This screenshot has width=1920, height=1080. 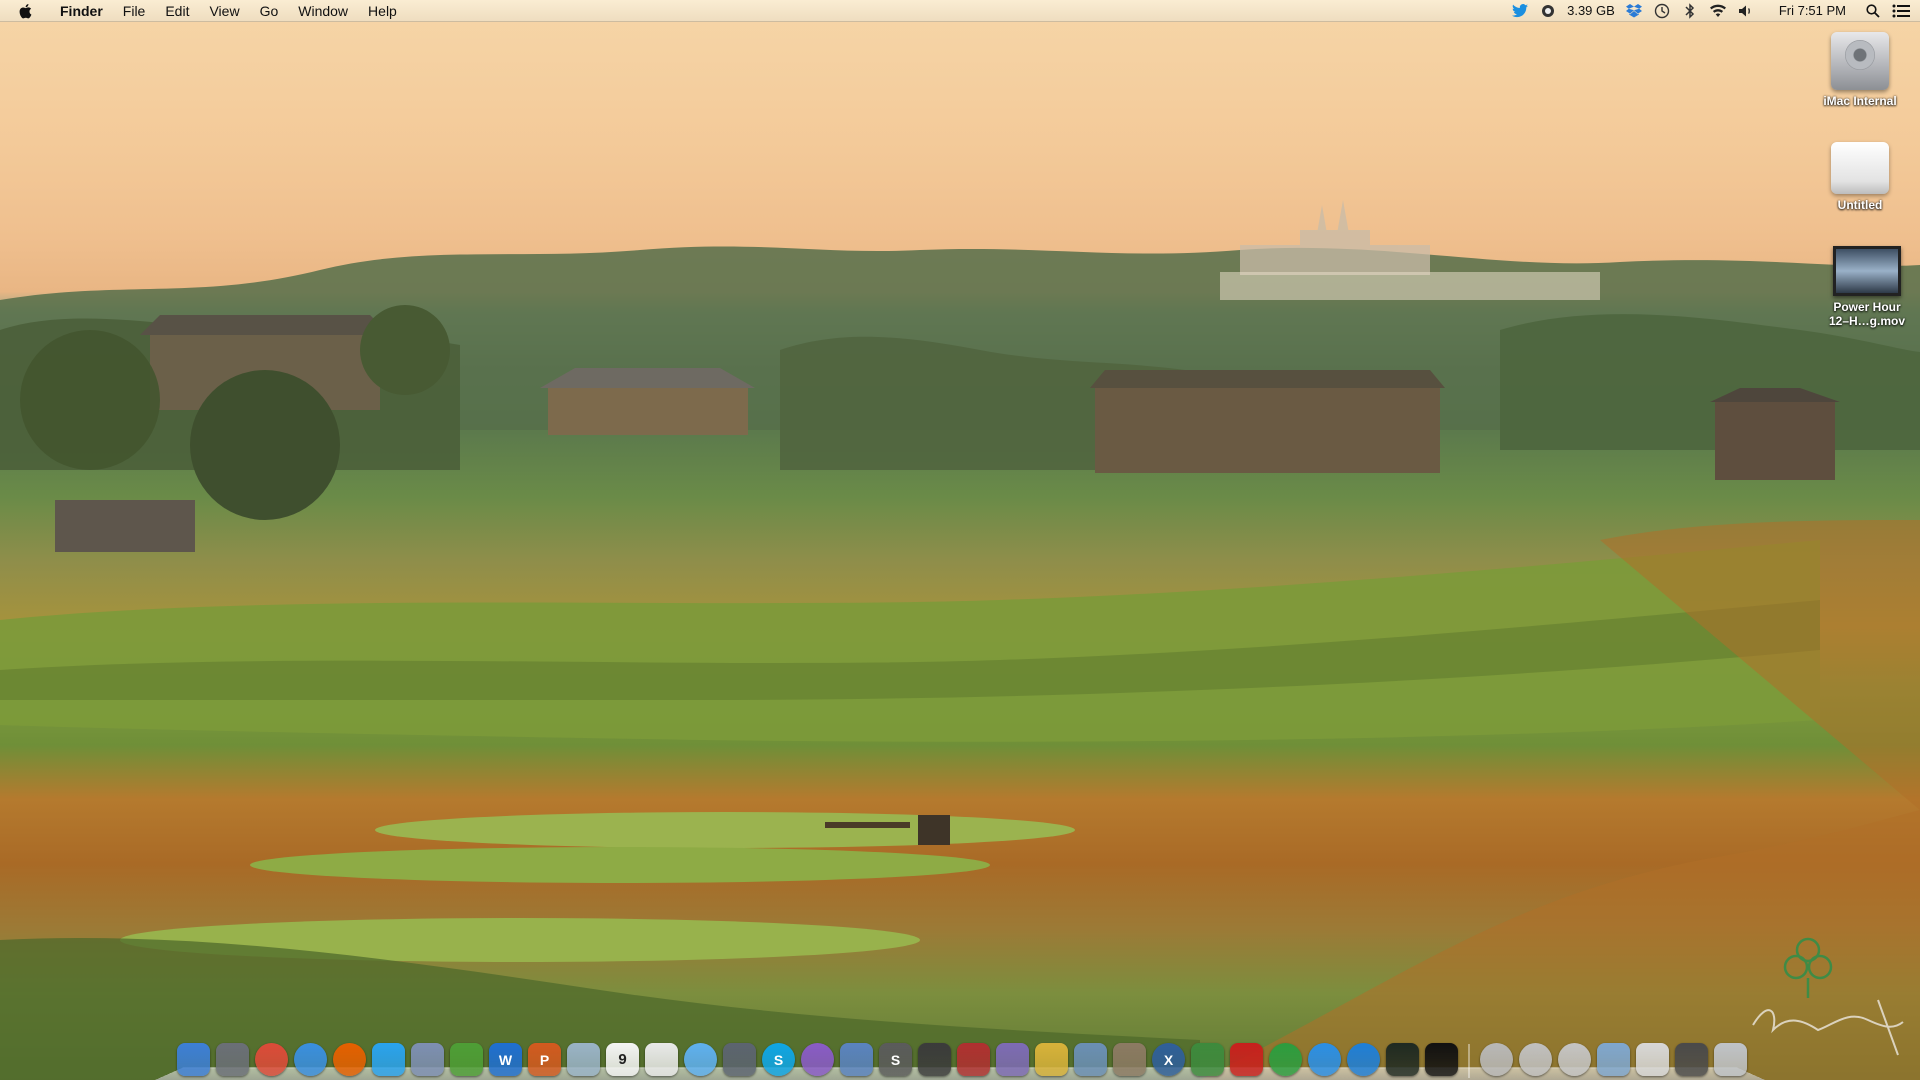 I want to click on wifi-icon, so click(x=1718, y=11).